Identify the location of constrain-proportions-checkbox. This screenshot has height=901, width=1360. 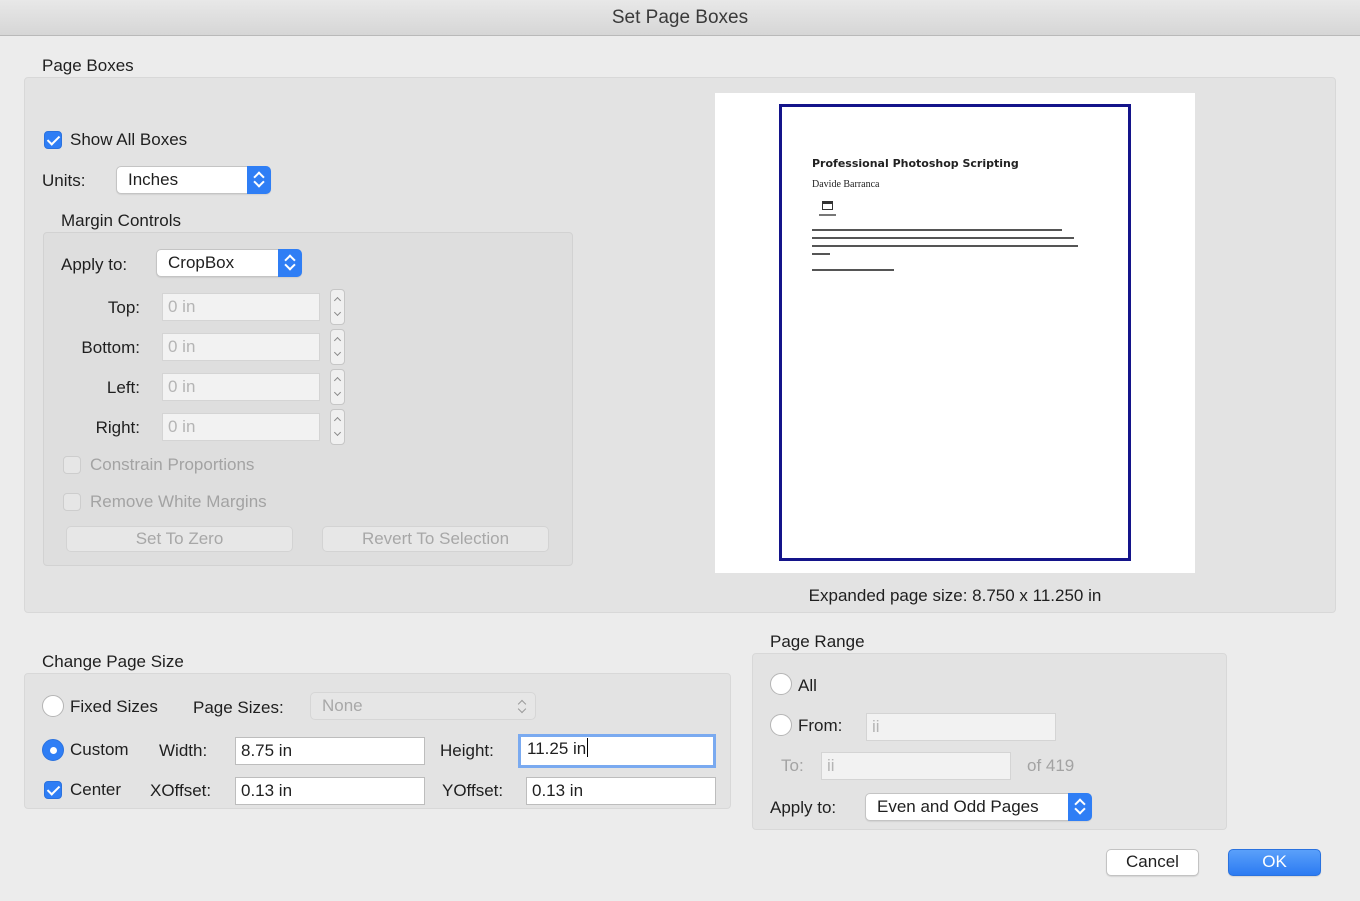
(72, 465).